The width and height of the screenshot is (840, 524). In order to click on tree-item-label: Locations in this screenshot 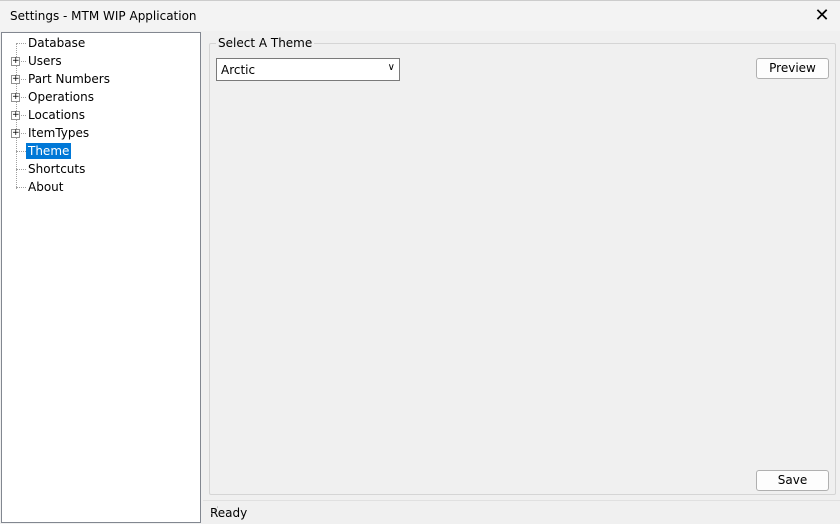, I will do `click(57, 115)`.